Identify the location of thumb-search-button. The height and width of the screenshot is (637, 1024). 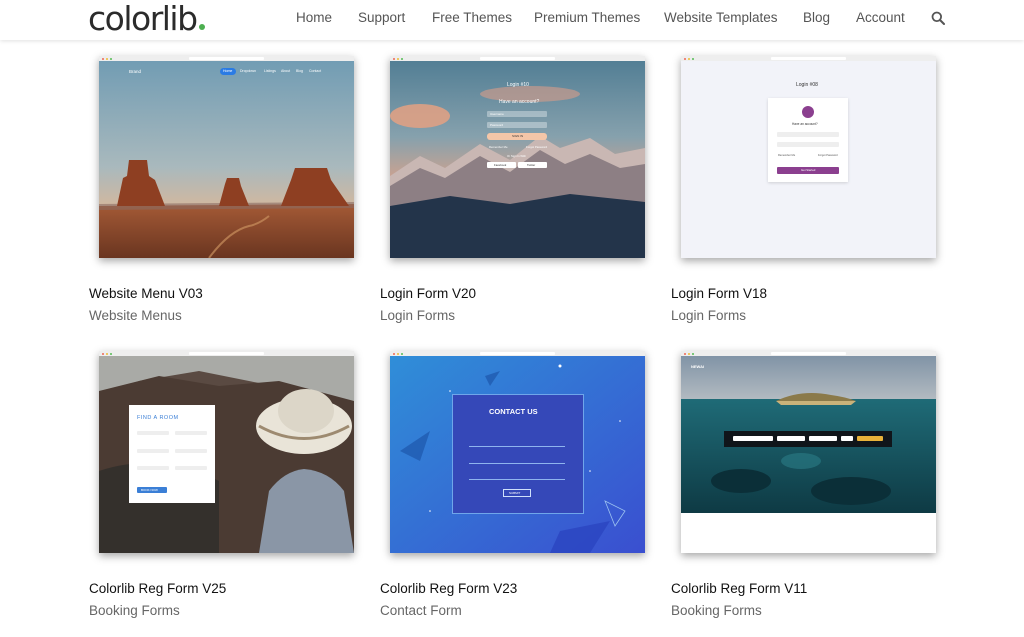
(870, 438).